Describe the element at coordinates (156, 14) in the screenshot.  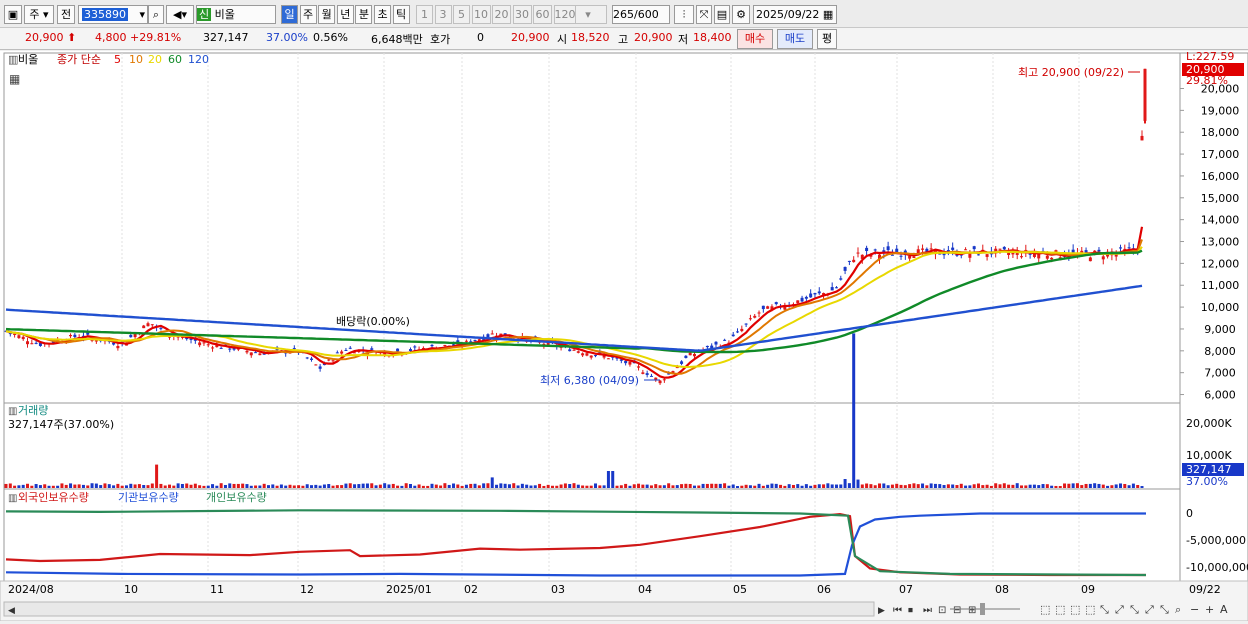
I see `search-icon: ⌕` at that location.